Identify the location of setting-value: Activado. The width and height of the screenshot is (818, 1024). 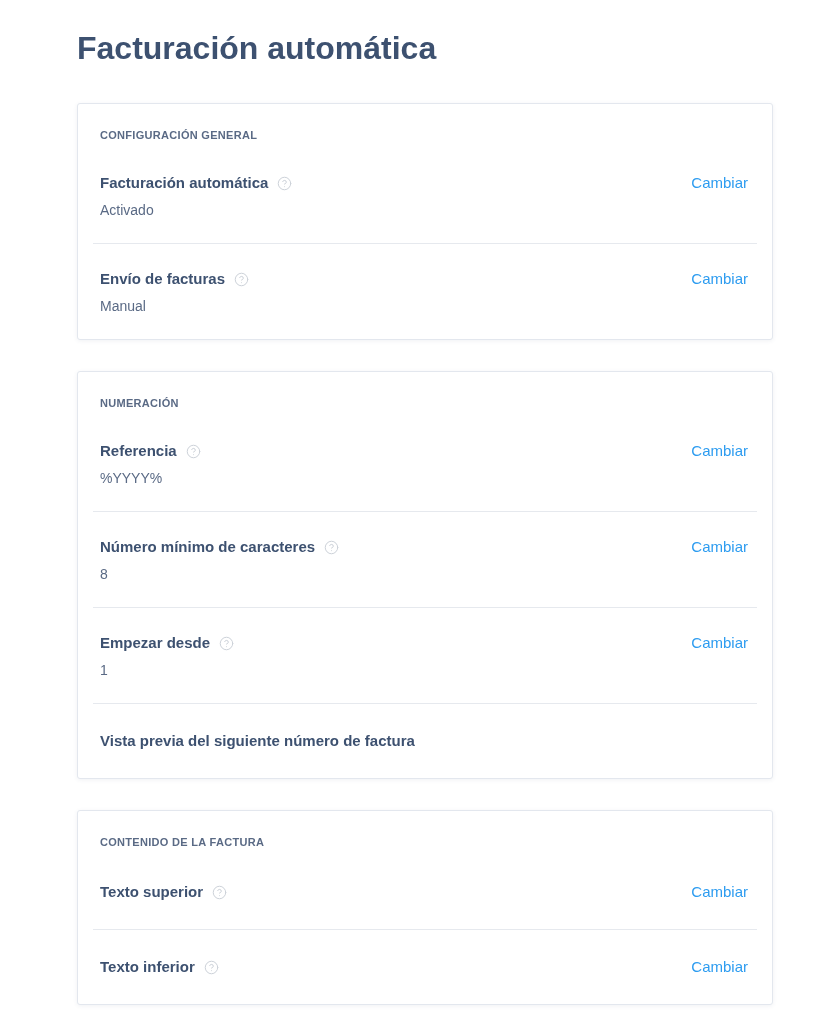
(127, 210).